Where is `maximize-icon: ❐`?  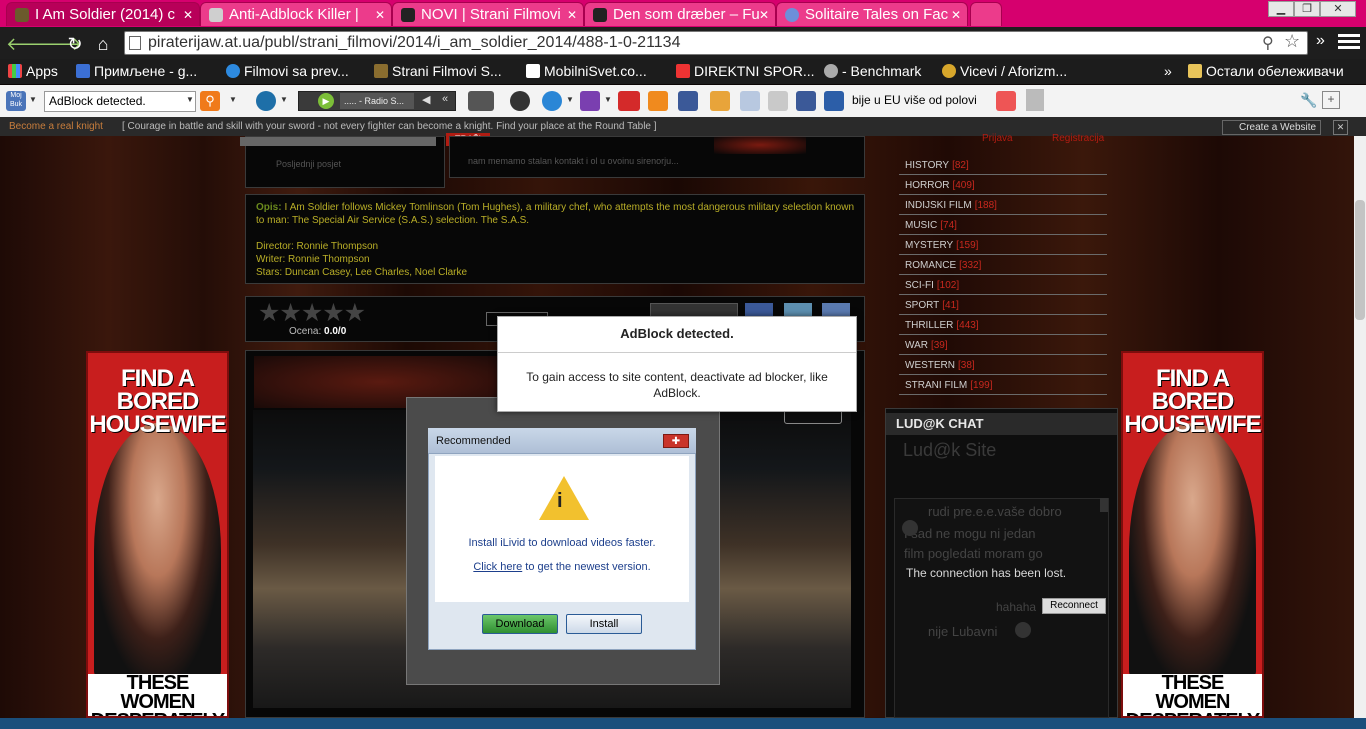
maximize-icon: ❐ is located at coordinates (1307, 9).